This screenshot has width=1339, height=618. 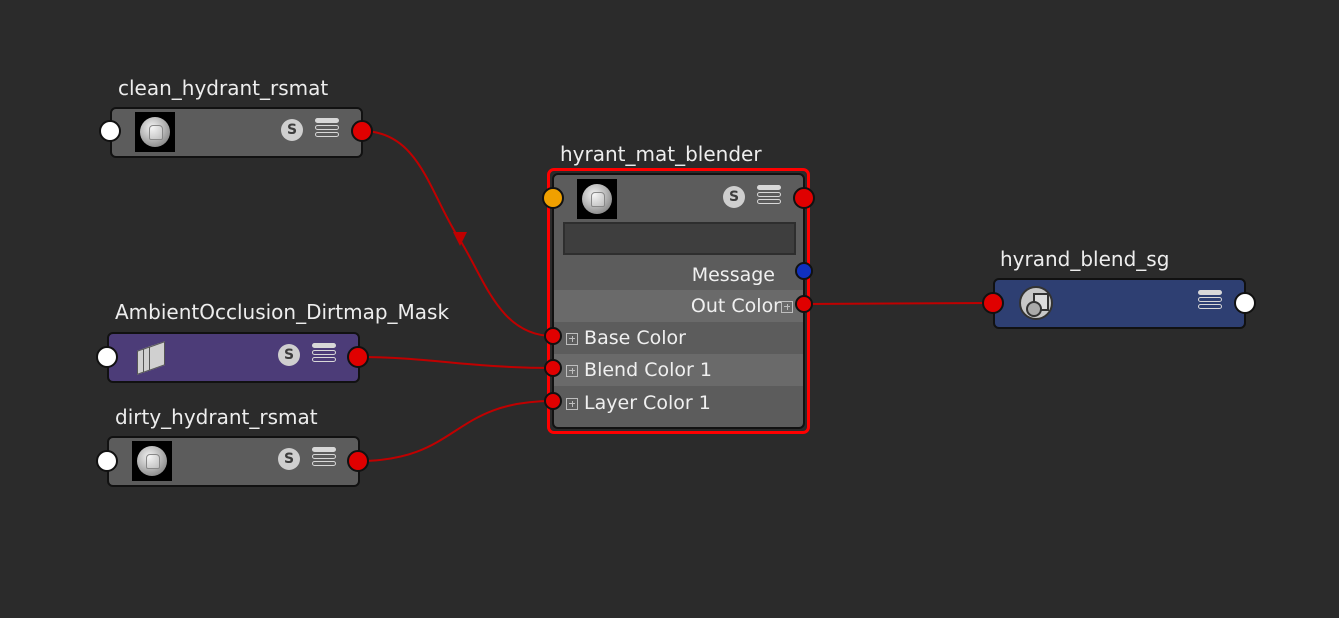 I want to click on attr-label-blend-color: Blend Color 1, so click(x=648, y=370).